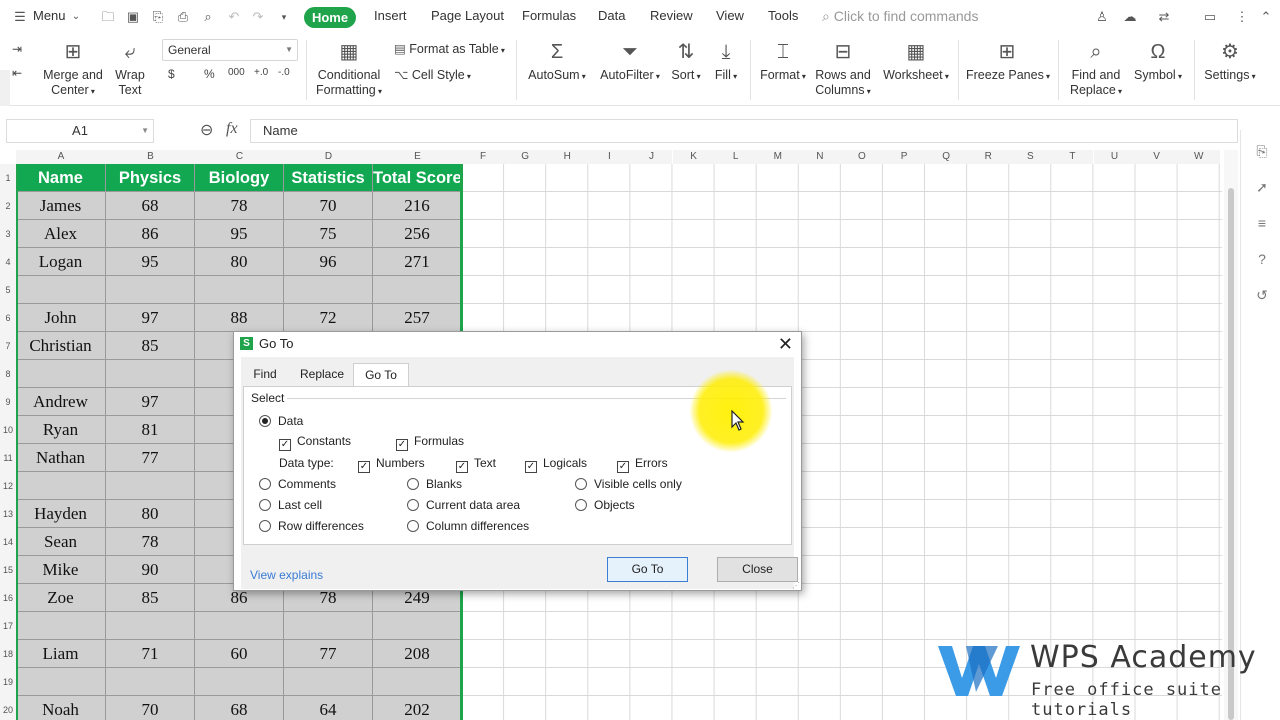 Image resolution: width=1280 pixels, height=720 pixels. Describe the element at coordinates (904, 157) in the screenshot. I see `column-header-p: P` at that location.